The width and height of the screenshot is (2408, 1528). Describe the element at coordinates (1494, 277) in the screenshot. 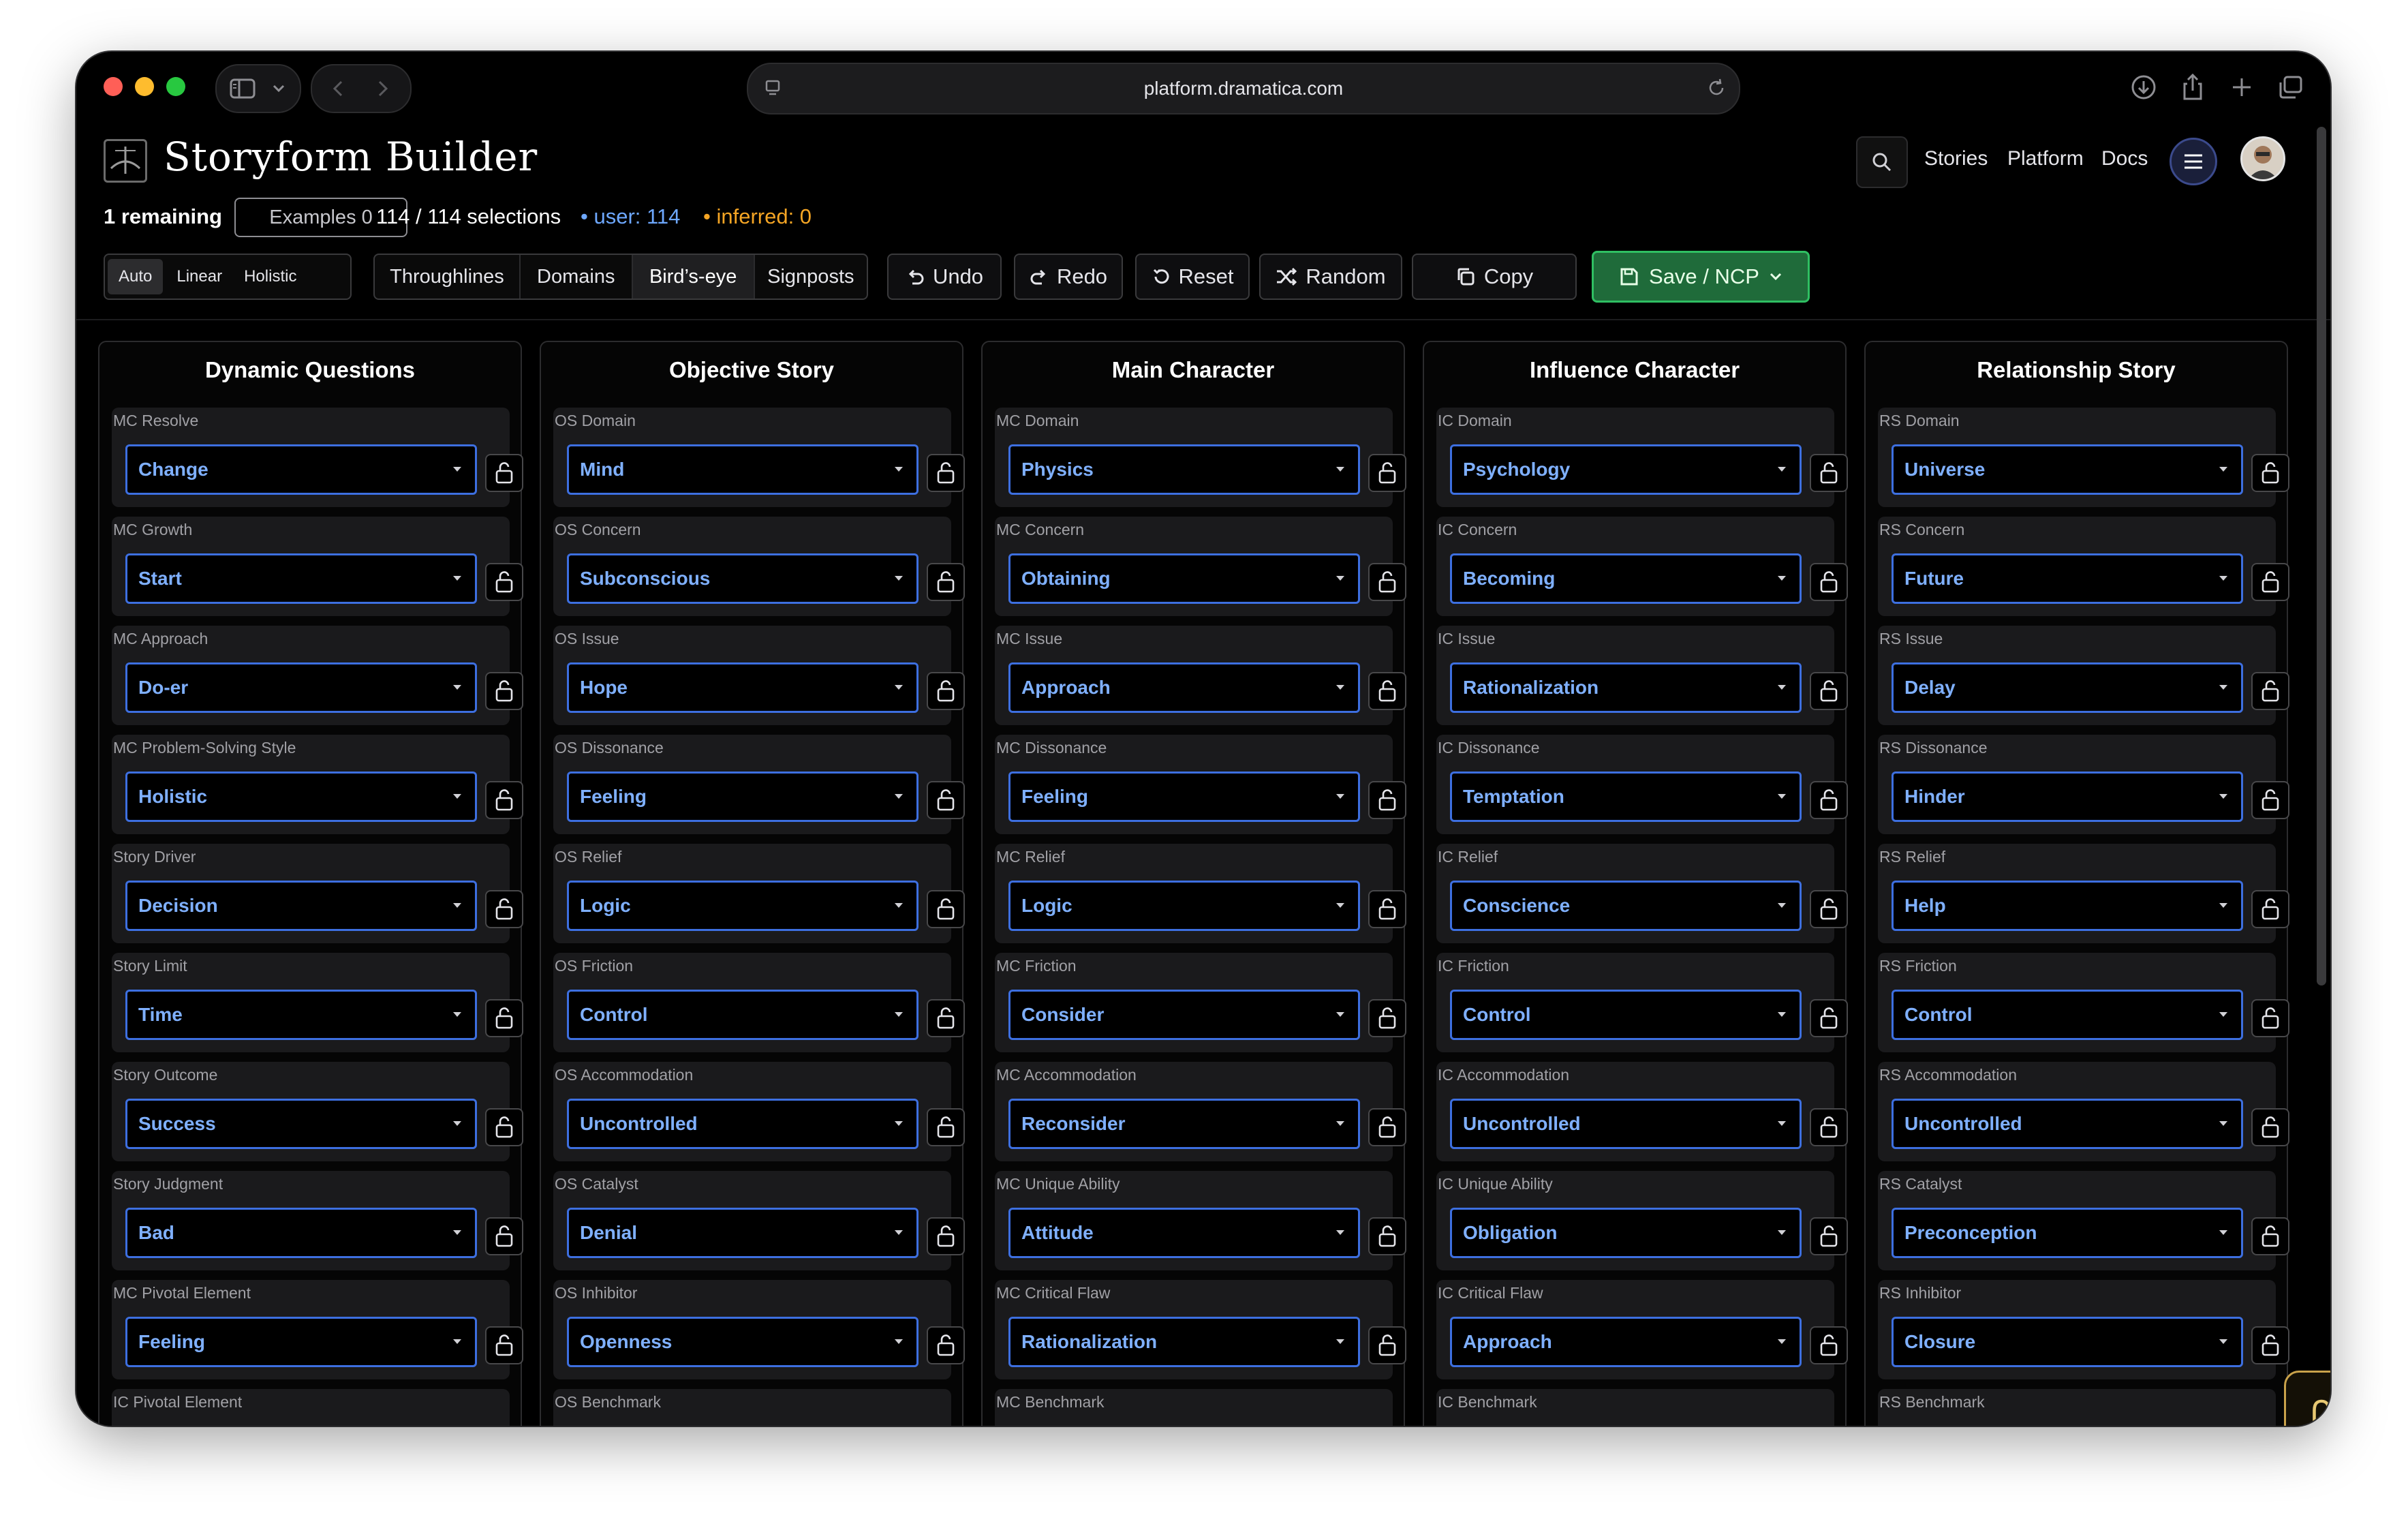

I see `copy-button: Copy` at that location.